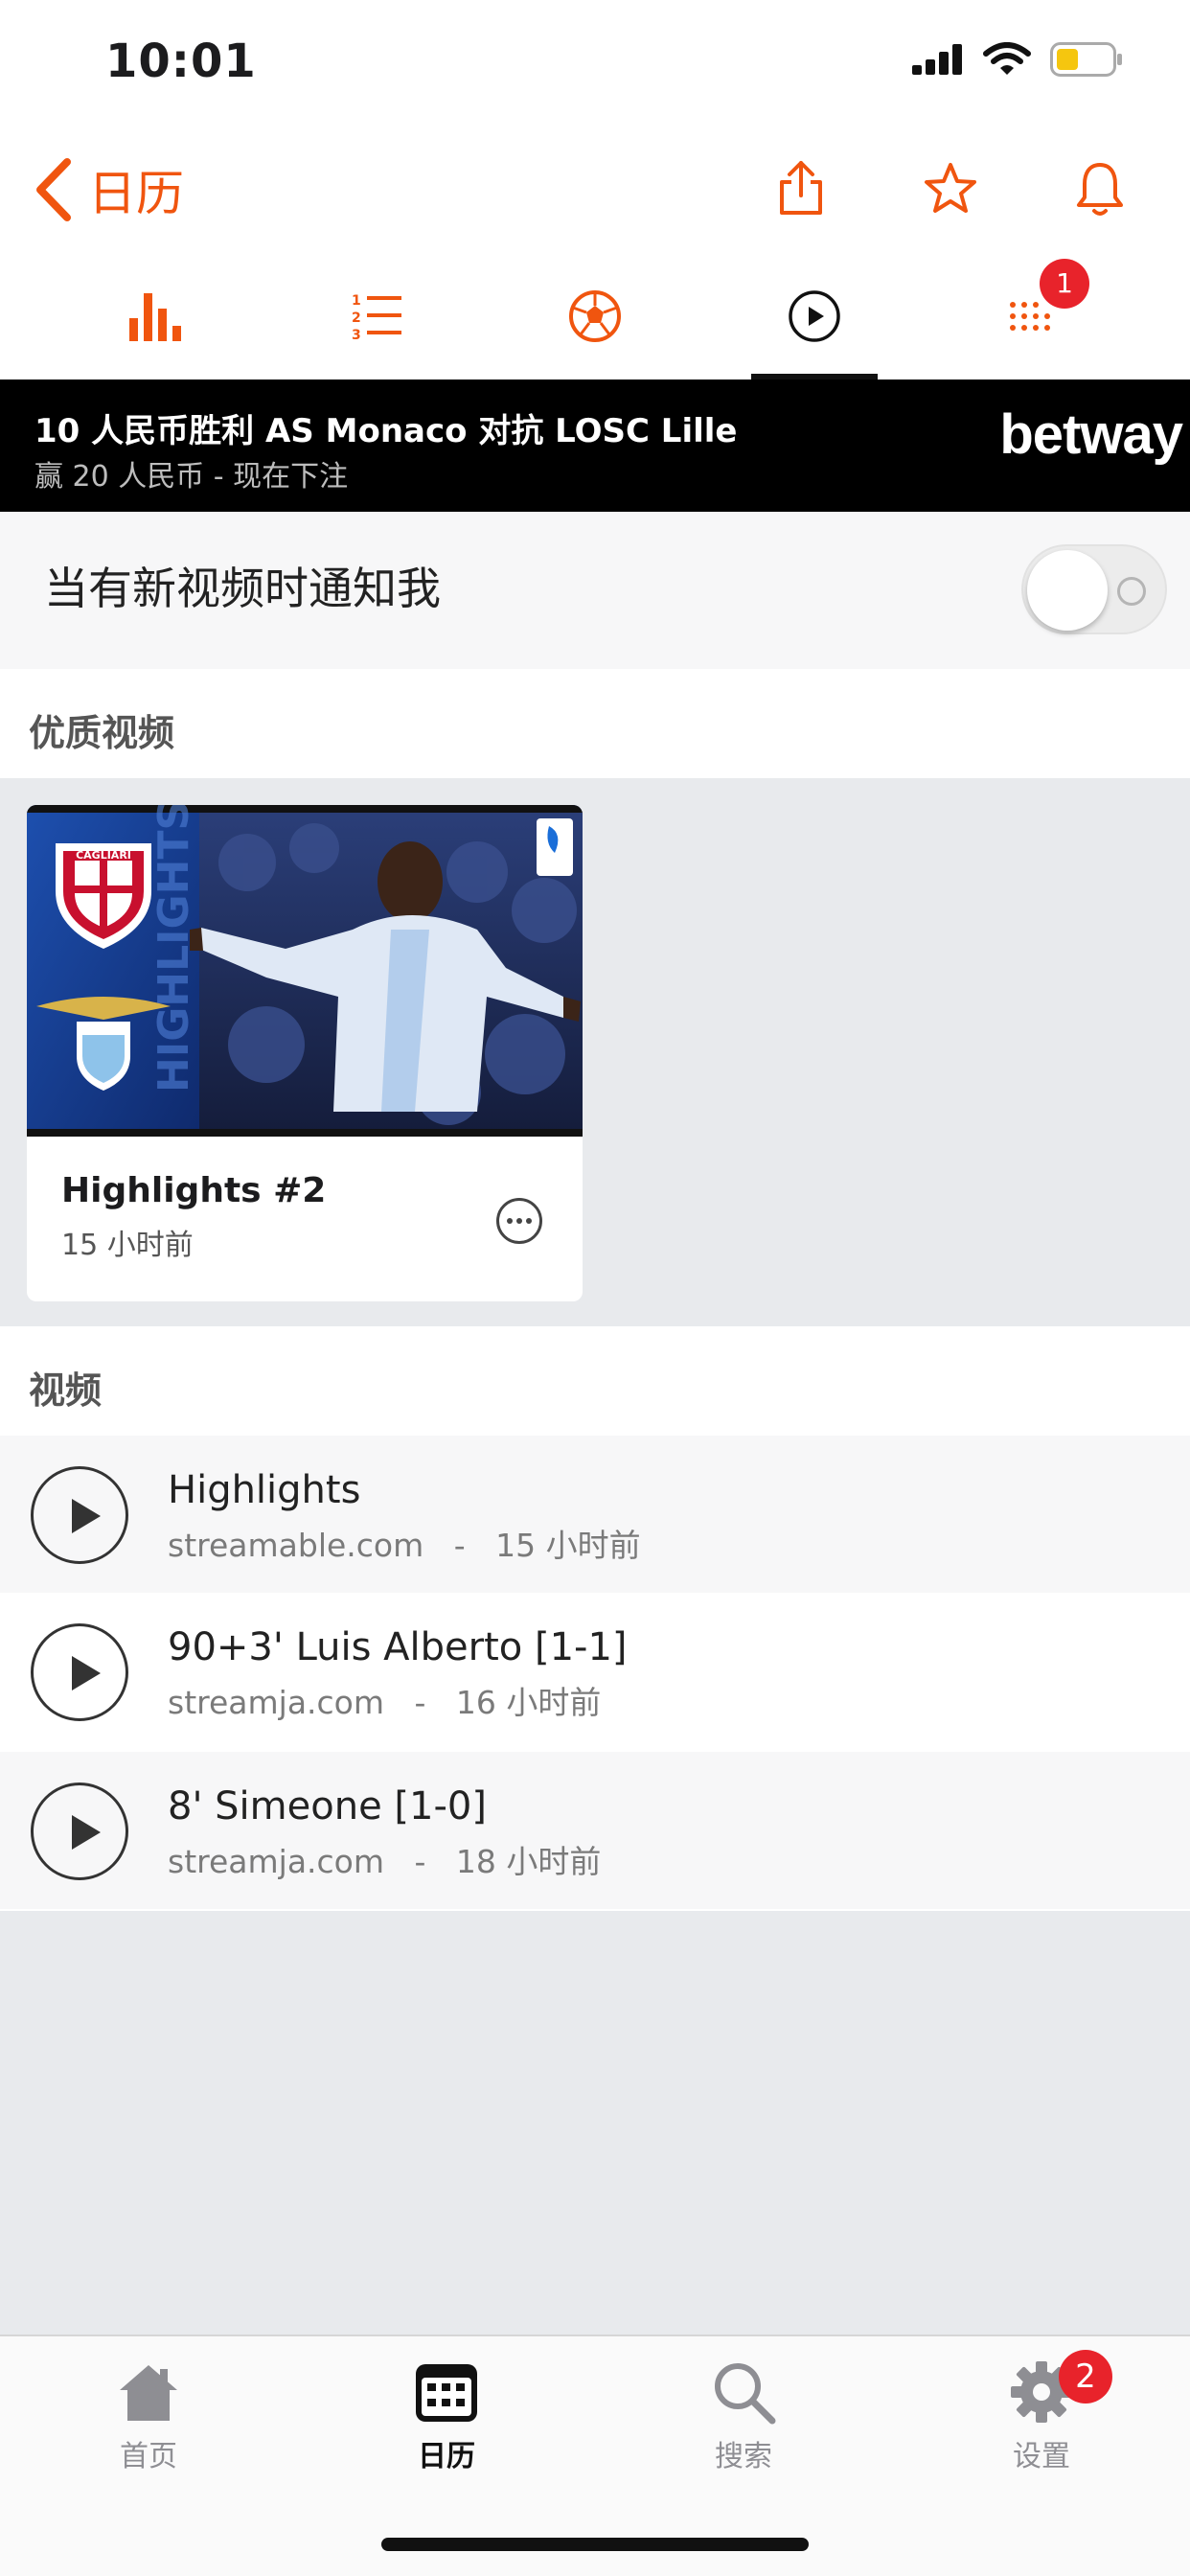 The image size is (1190, 2576). I want to click on highlight-thumbnail-image: CAGLIARI HIGHLIGHTS, so click(305, 971).